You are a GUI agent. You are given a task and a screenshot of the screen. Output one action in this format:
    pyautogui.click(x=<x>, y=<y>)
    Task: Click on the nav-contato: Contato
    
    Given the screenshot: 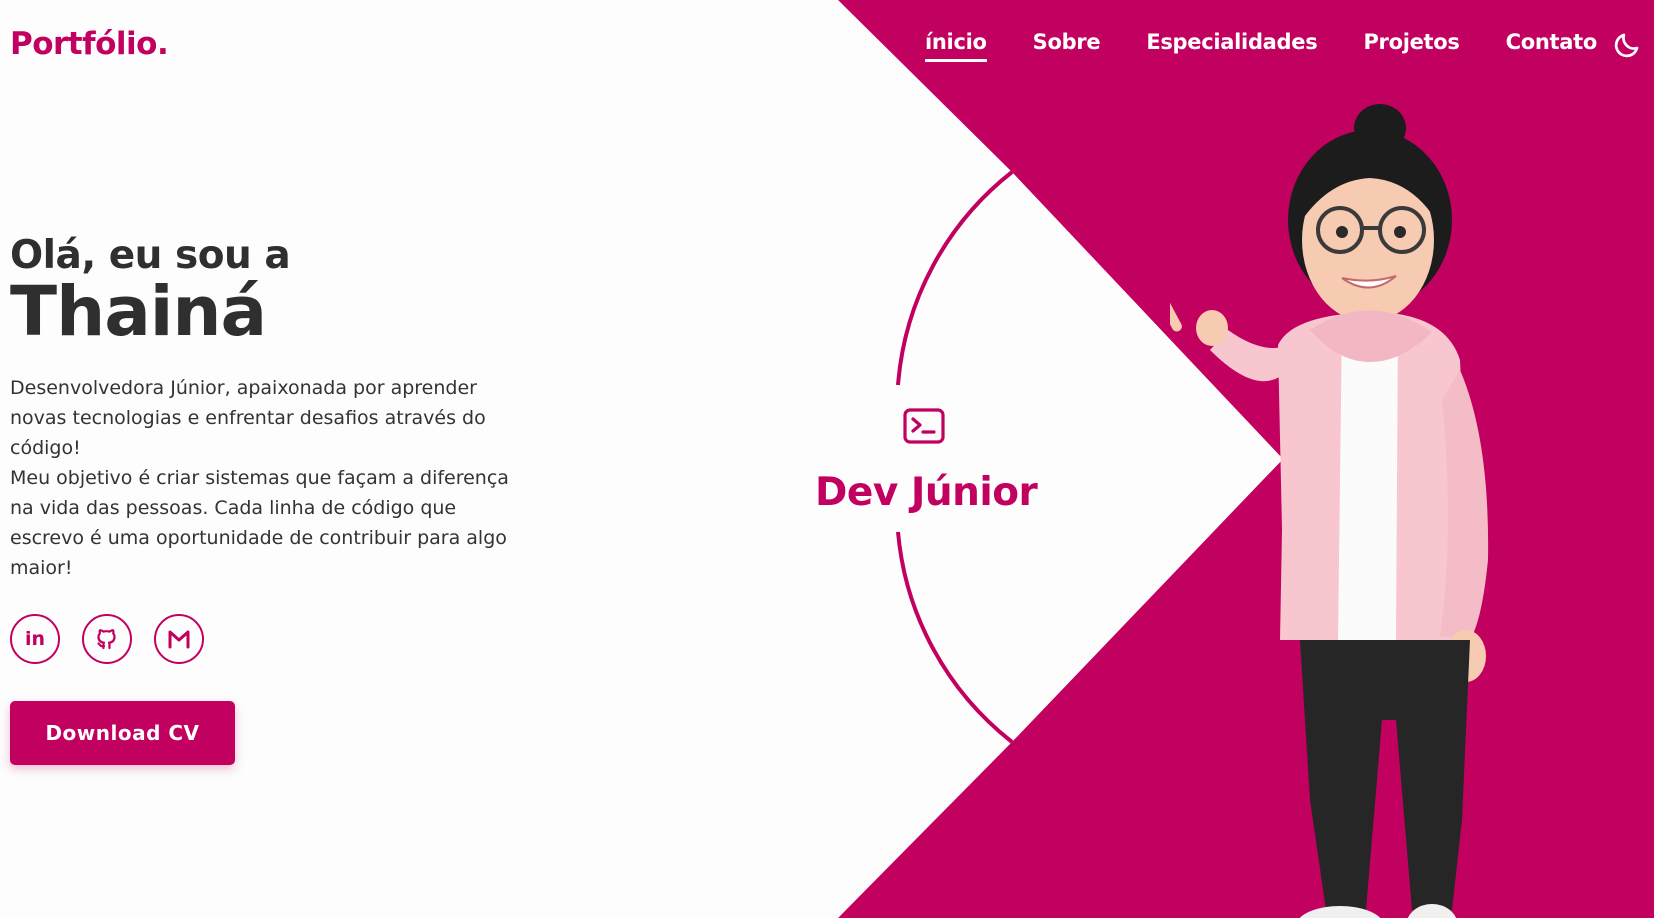 What is the action you would take?
    pyautogui.click(x=1552, y=46)
    